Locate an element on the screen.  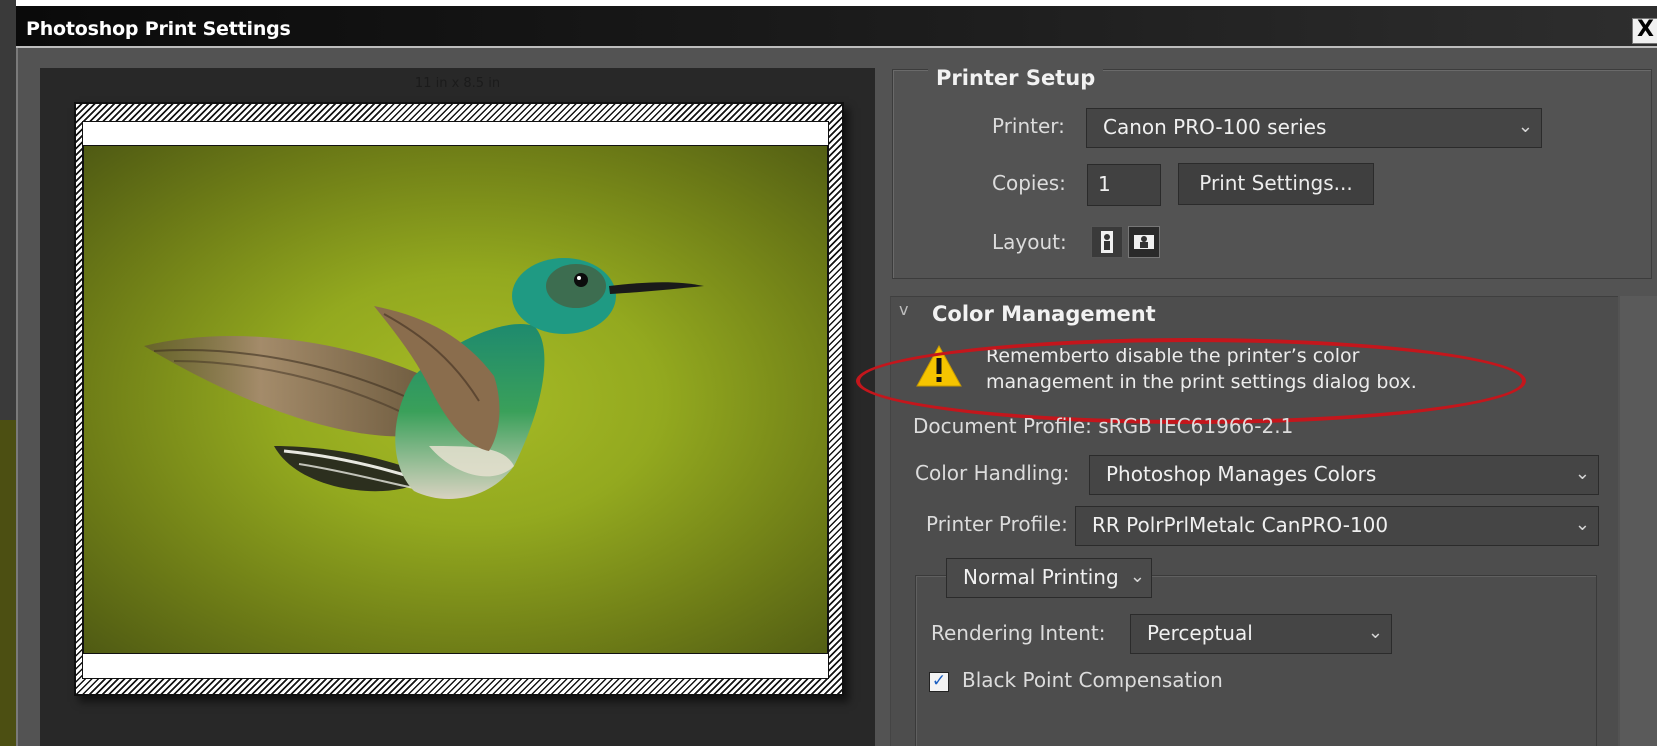
black-point-label: Black Point Compensation is located at coordinates (1092, 680).